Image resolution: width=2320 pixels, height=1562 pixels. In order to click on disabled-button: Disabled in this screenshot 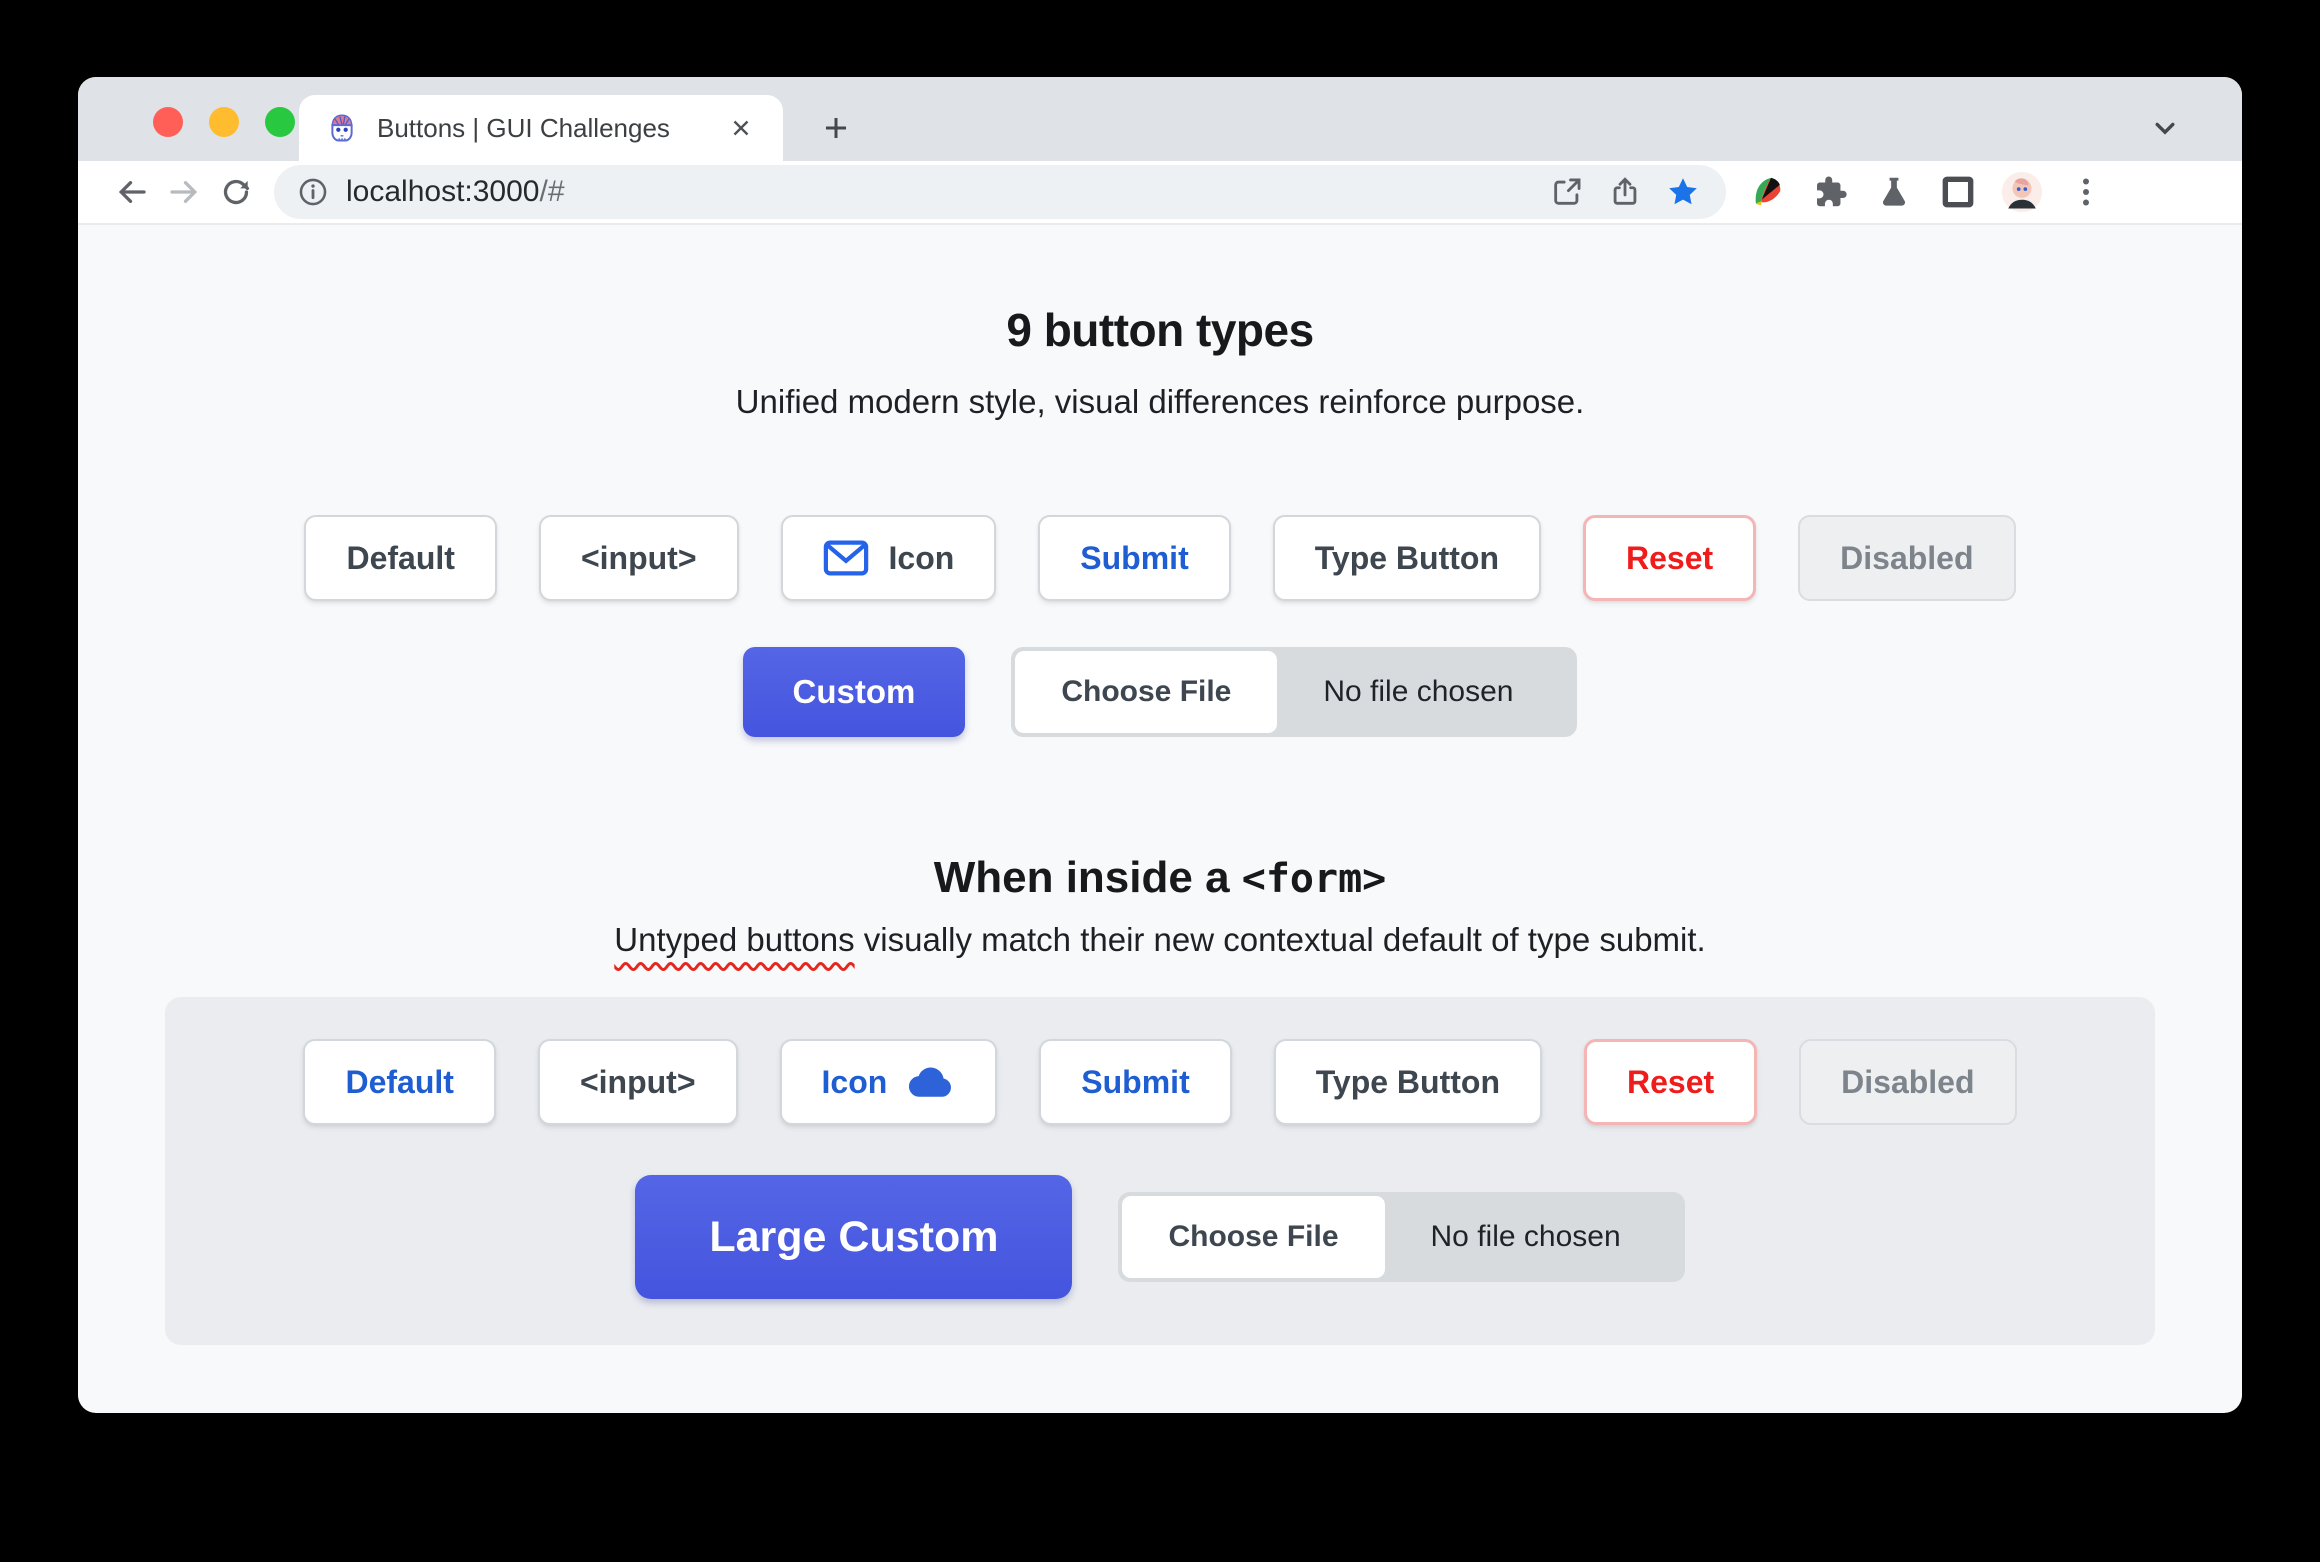, I will do `click(1907, 558)`.